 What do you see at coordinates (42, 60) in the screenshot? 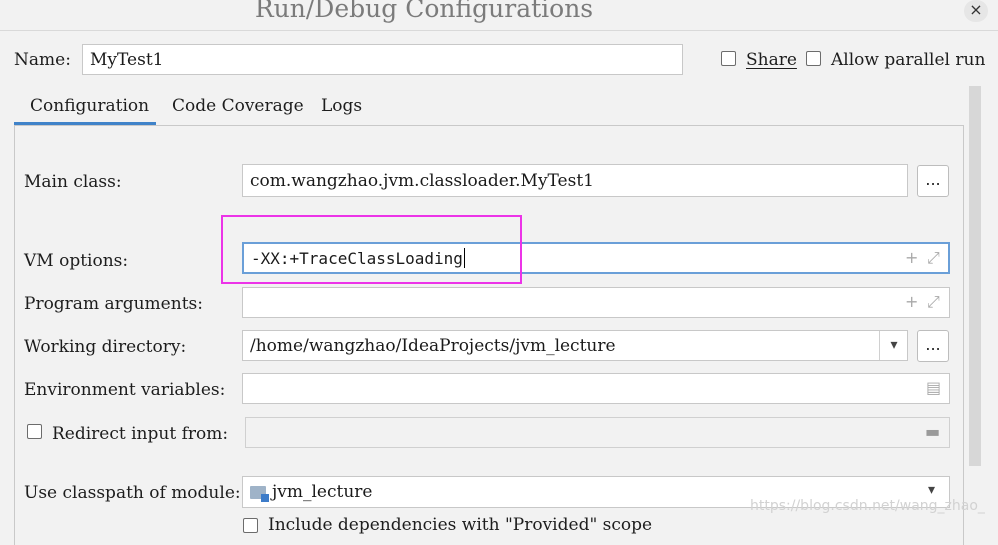
I see `name-label: Name:` at bounding box center [42, 60].